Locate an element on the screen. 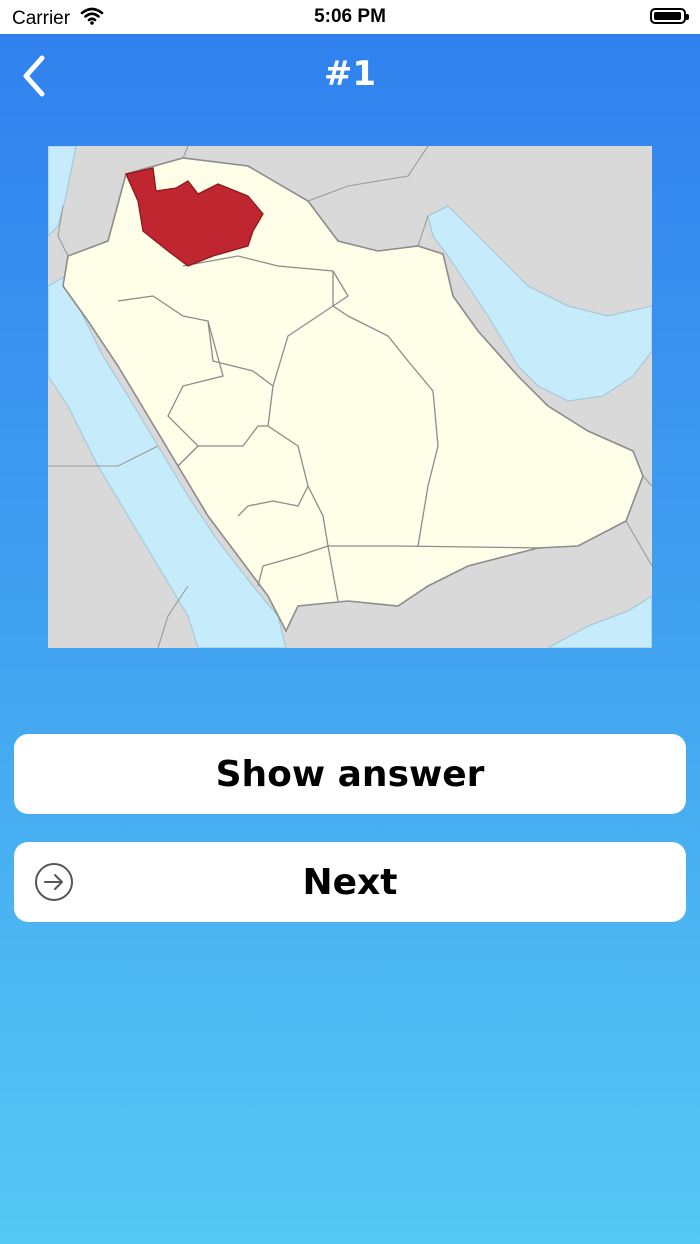 The height and width of the screenshot is (1244, 700). show-answer-label: Show answer is located at coordinates (350, 774).